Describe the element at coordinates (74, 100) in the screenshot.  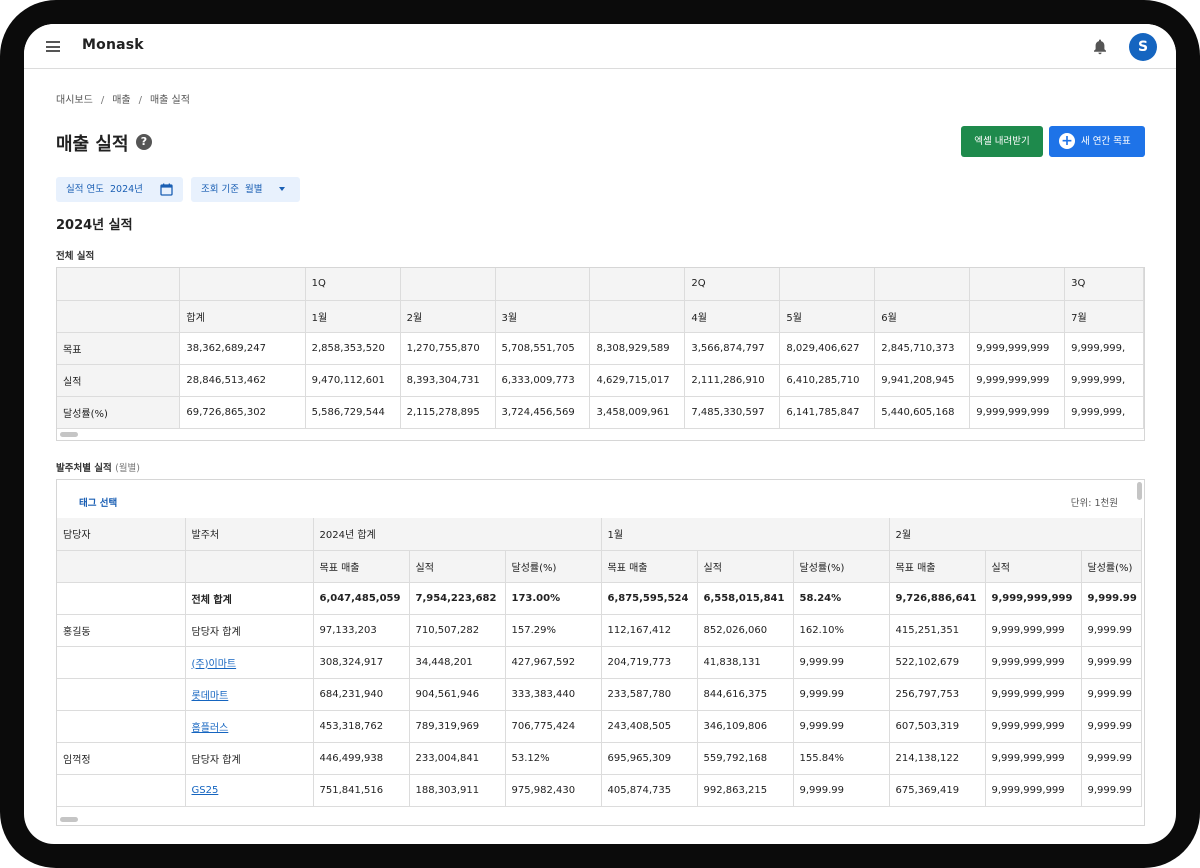
I see `breadcrumb-dashboard: 대시보드` at that location.